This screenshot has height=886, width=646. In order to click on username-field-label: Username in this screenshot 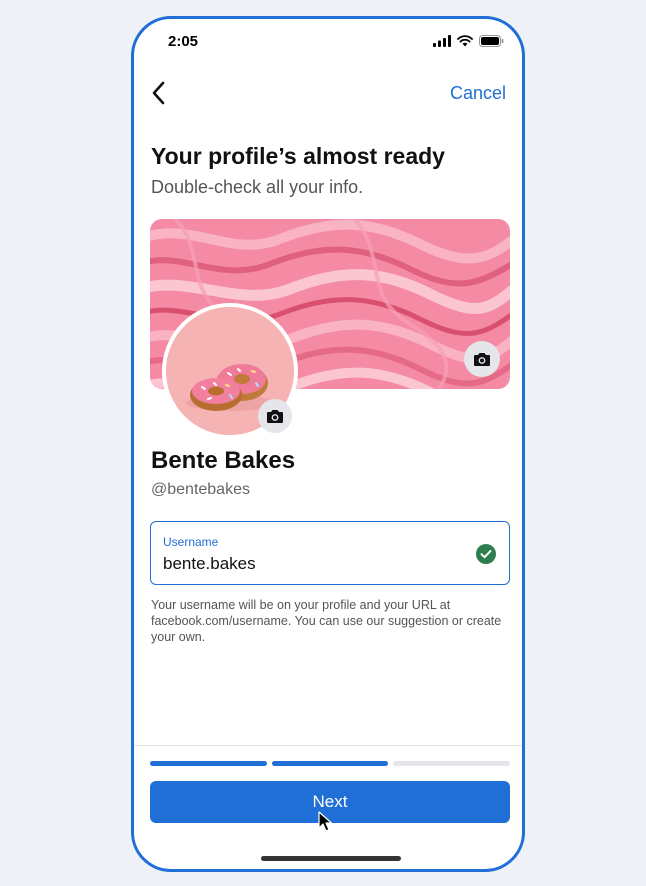, I will do `click(191, 542)`.